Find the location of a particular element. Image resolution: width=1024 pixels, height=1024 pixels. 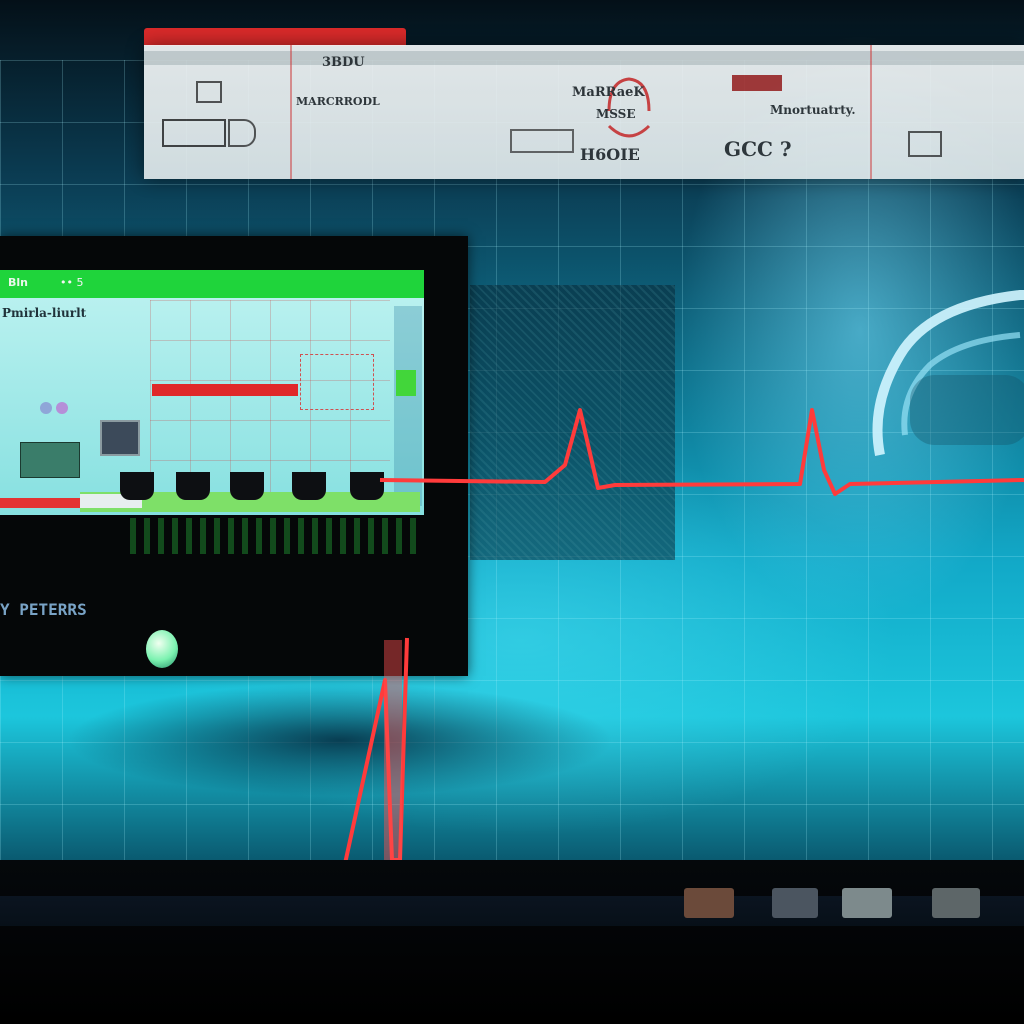

signal-noise is located at coordinates (275, 536).